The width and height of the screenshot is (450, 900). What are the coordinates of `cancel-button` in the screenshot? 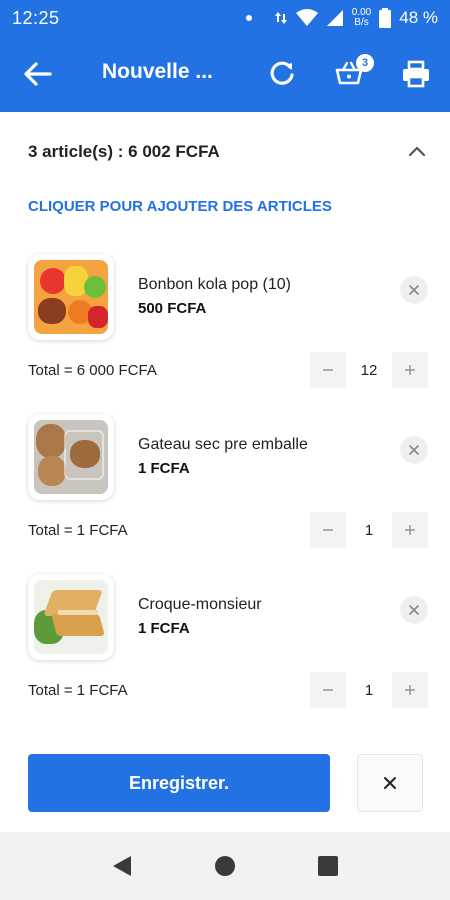 It's located at (390, 783).